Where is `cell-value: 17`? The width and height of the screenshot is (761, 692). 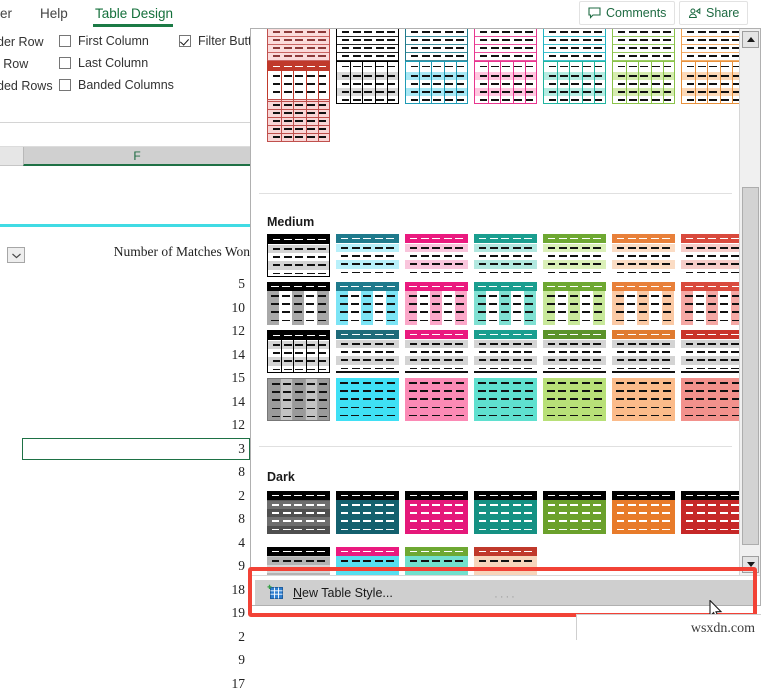 cell-value: 17 is located at coordinates (153, 684).